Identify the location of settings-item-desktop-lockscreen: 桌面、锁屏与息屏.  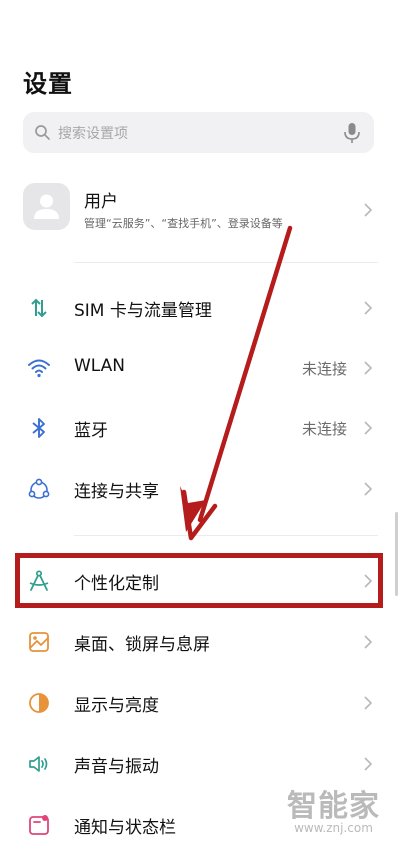
(200, 642).